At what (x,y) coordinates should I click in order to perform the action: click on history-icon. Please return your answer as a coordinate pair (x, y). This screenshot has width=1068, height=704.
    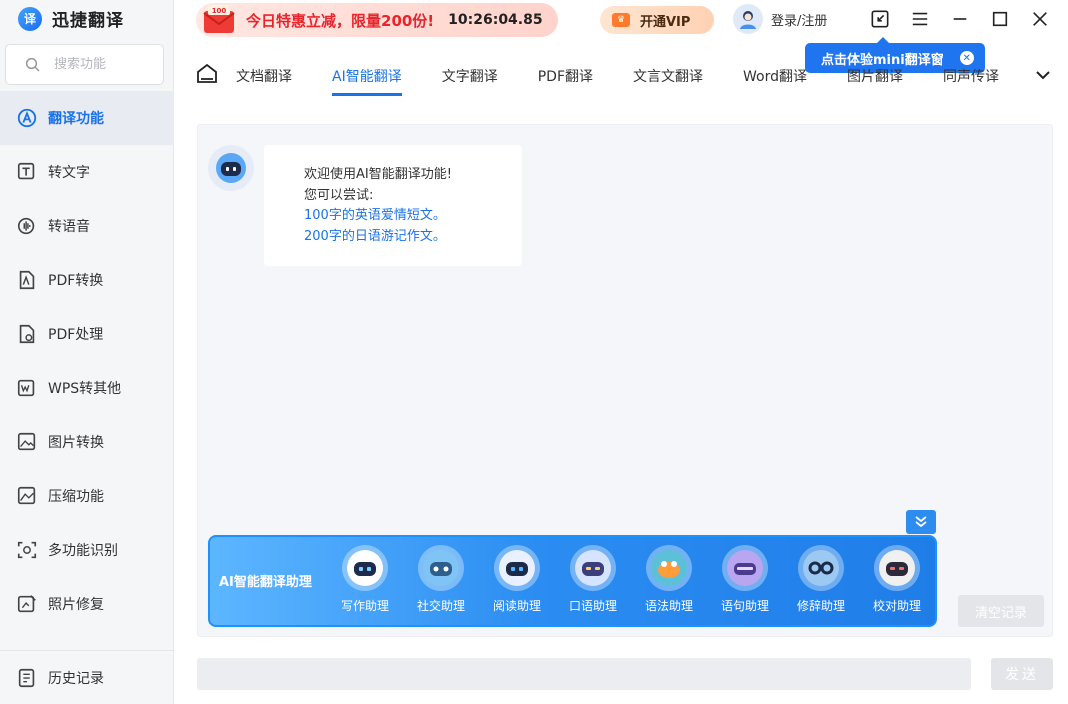
    Looking at the image, I should click on (27, 678).